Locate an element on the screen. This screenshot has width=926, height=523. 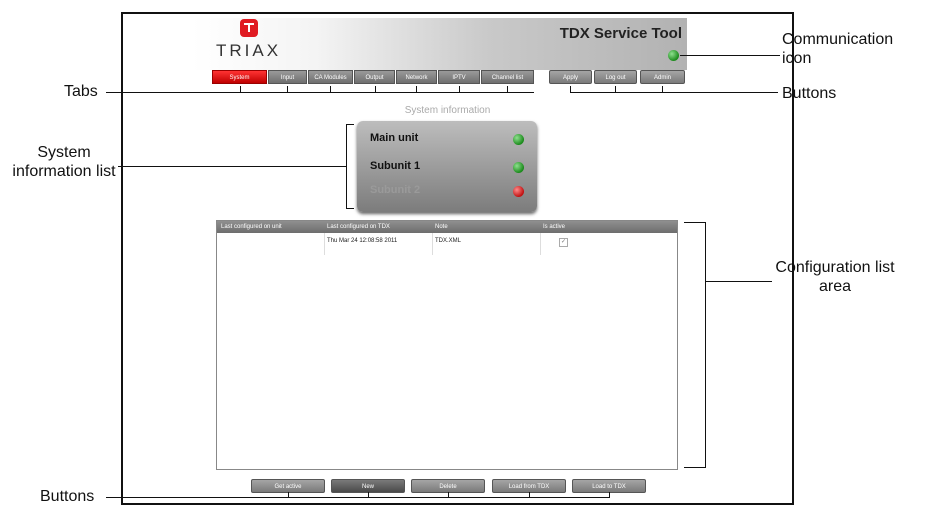
column-note: Note is located at coordinates (441, 227).